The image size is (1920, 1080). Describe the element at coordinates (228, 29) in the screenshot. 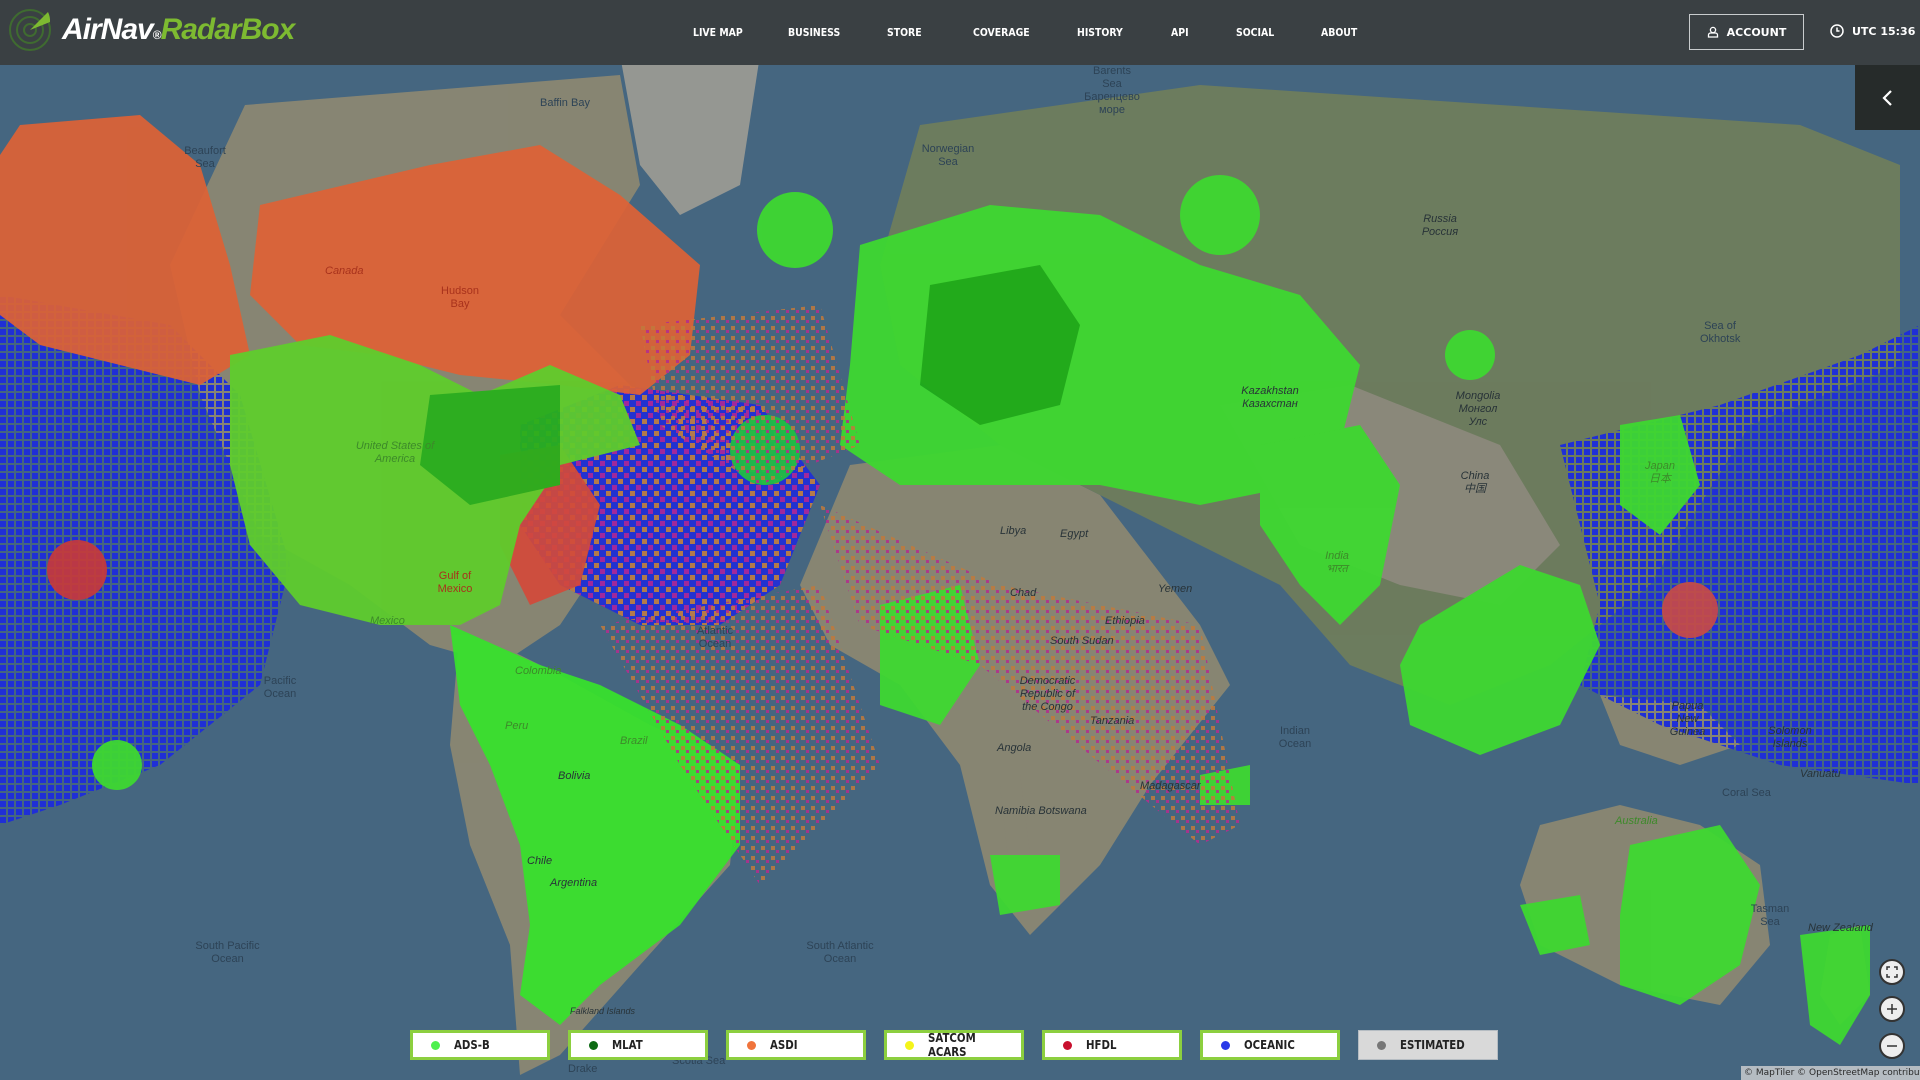

I see `logo-radarbox-text: RadarBox` at that location.